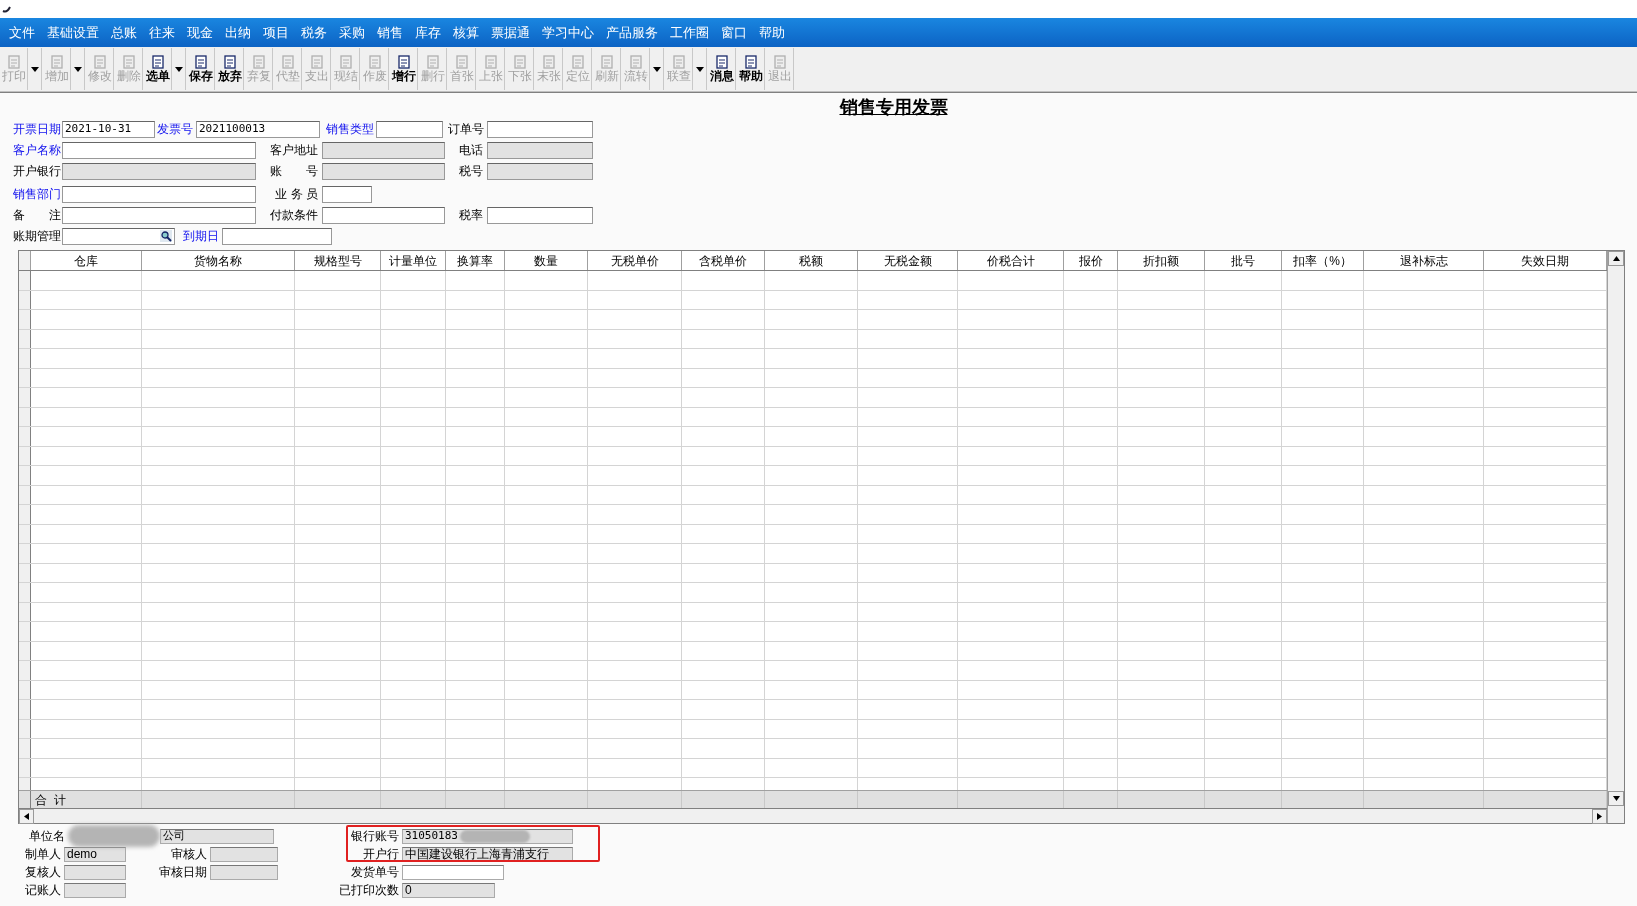  I want to click on field-link: 销售类型, so click(351, 129).